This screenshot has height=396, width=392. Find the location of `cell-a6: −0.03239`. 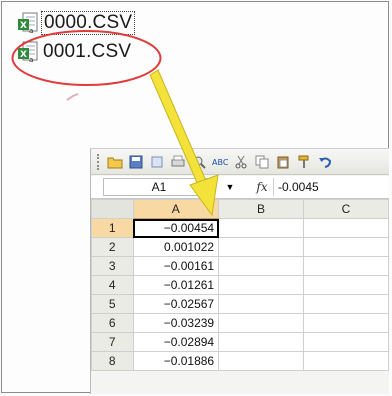

cell-a6: −0.03239 is located at coordinates (176, 323).